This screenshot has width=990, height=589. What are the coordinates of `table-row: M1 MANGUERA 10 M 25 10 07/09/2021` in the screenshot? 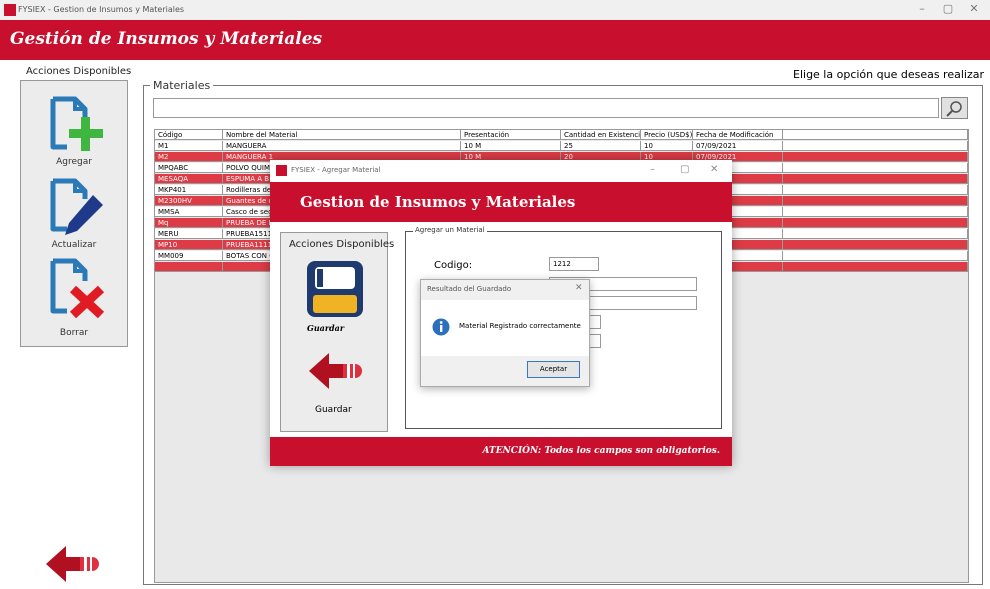 It's located at (561, 146).